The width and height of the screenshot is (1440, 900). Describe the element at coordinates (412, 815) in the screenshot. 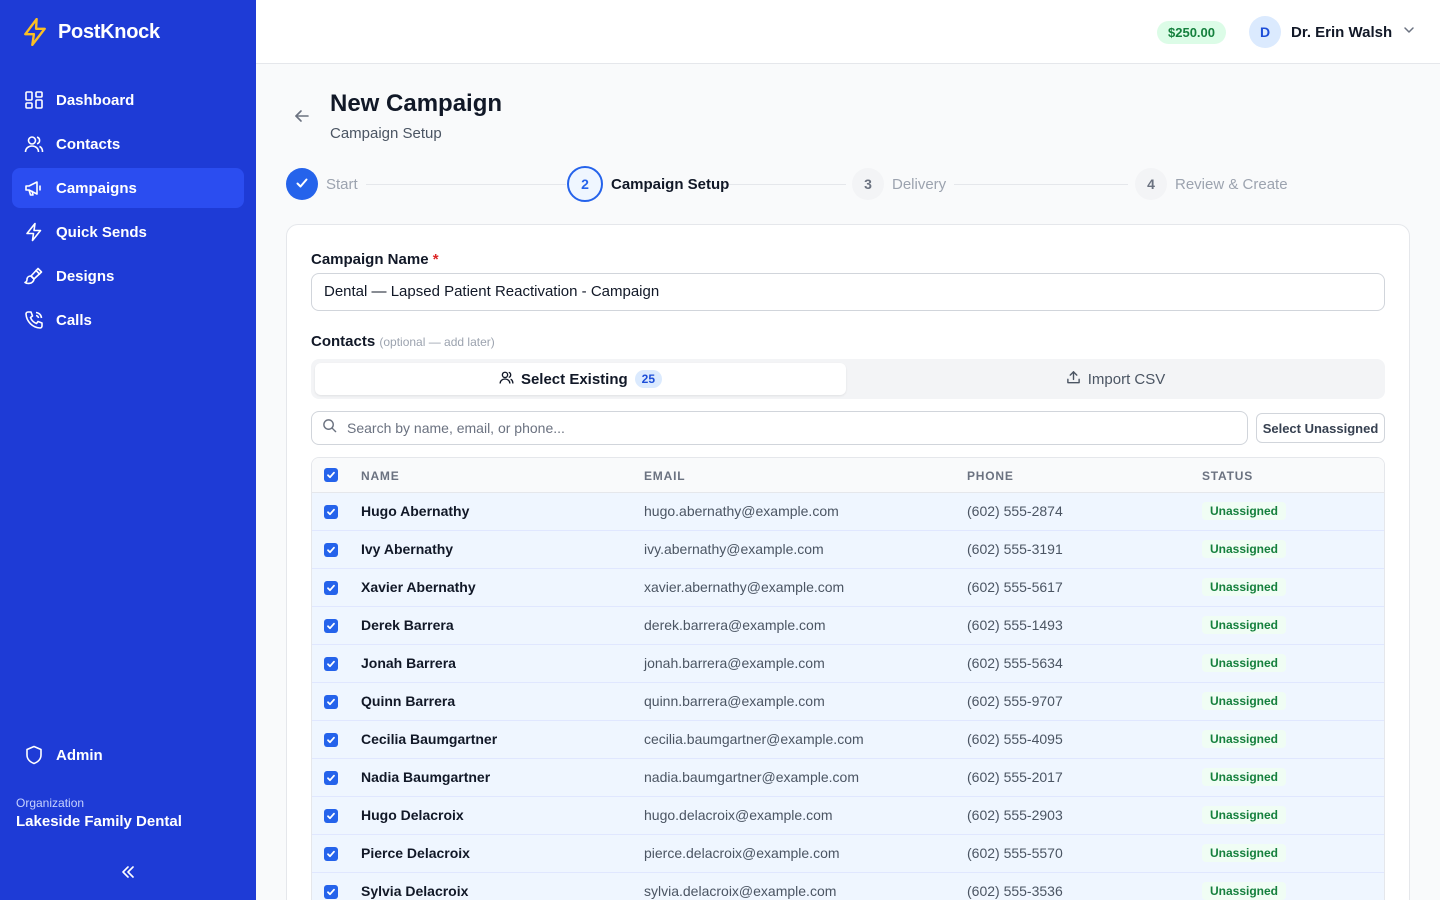

I see `contact-name: Hugo Delacroix` at that location.